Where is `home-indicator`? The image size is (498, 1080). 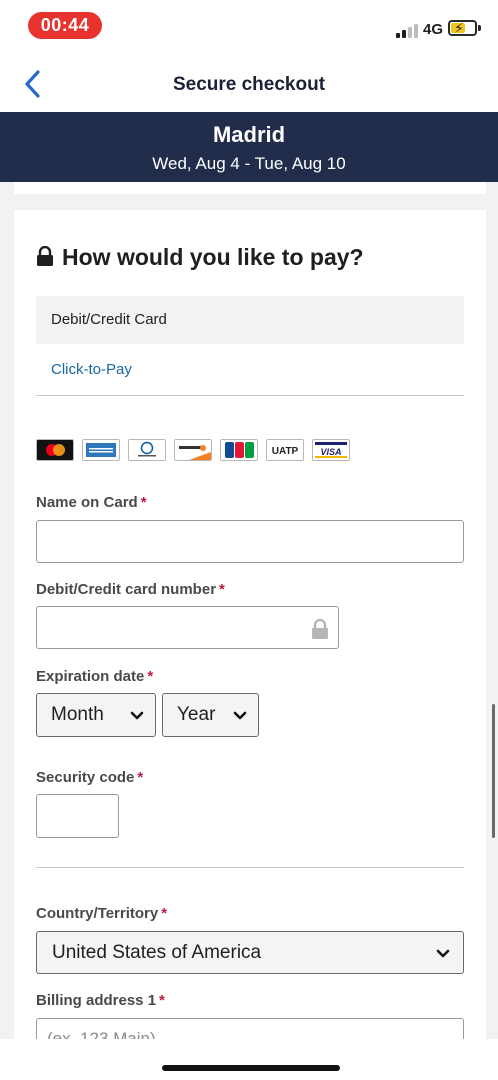 home-indicator is located at coordinates (251, 1068).